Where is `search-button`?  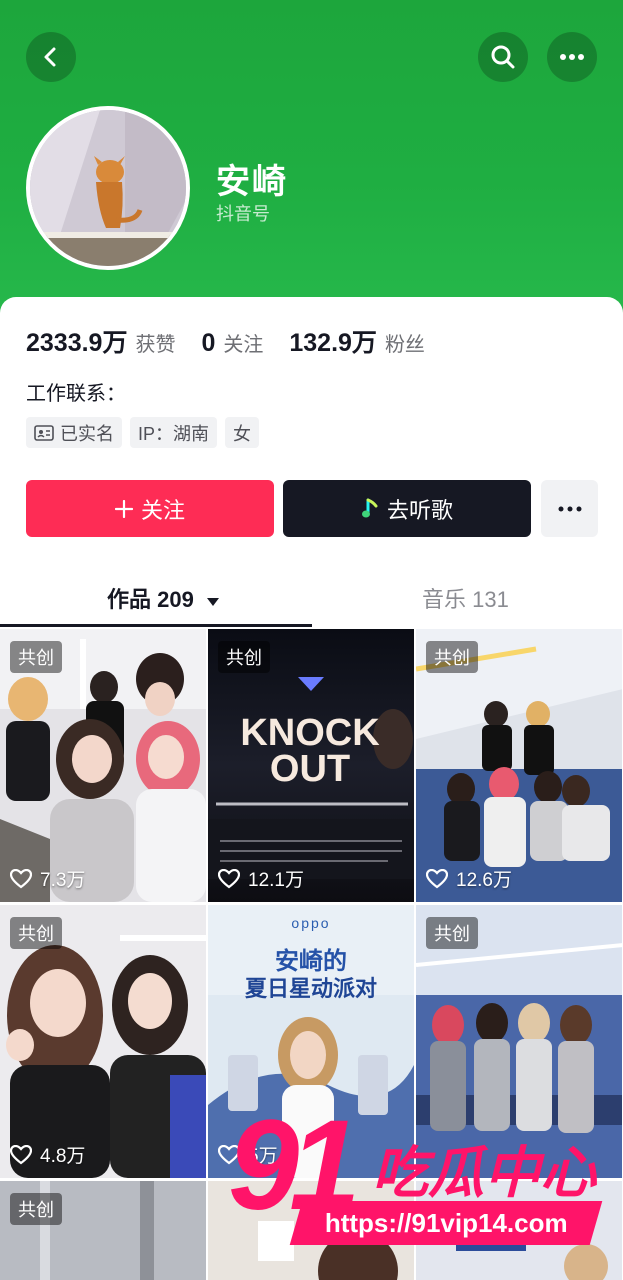
search-button is located at coordinates (503, 57).